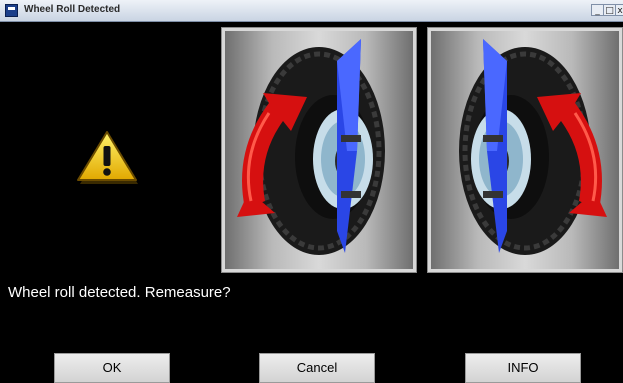  I want to click on message-text: Wheel roll detected. Remeasure?, so click(119, 292).